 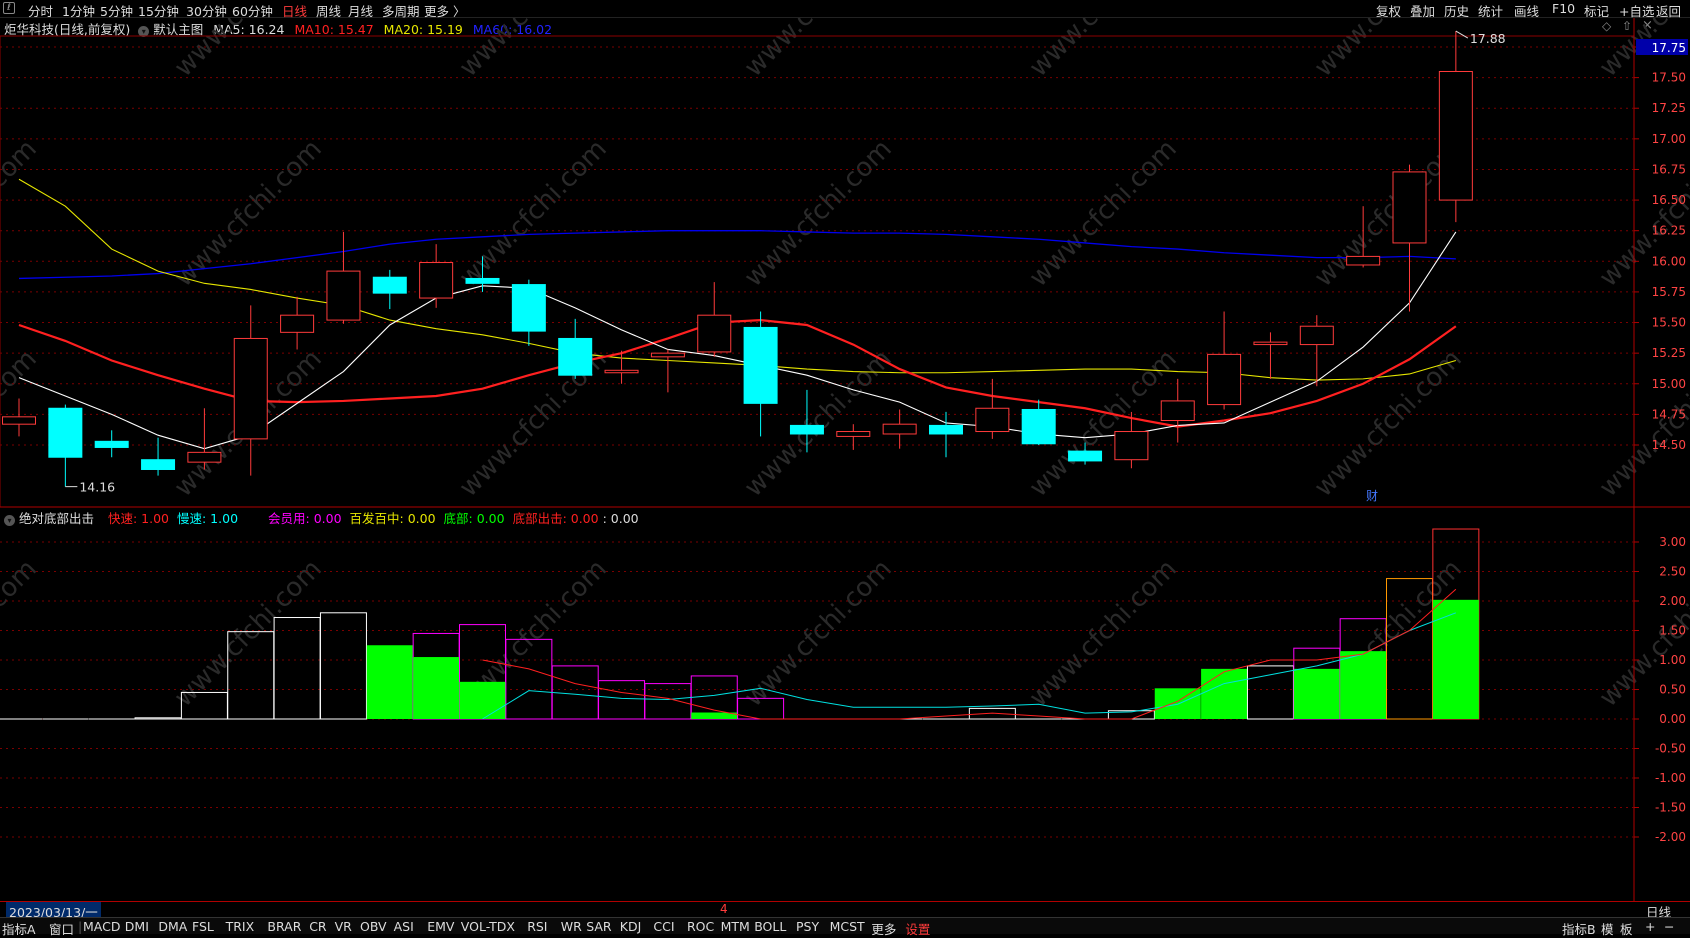 What do you see at coordinates (1672, 719) in the screenshot?
I see `indicator-tick-label: 0.00` at bounding box center [1672, 719].